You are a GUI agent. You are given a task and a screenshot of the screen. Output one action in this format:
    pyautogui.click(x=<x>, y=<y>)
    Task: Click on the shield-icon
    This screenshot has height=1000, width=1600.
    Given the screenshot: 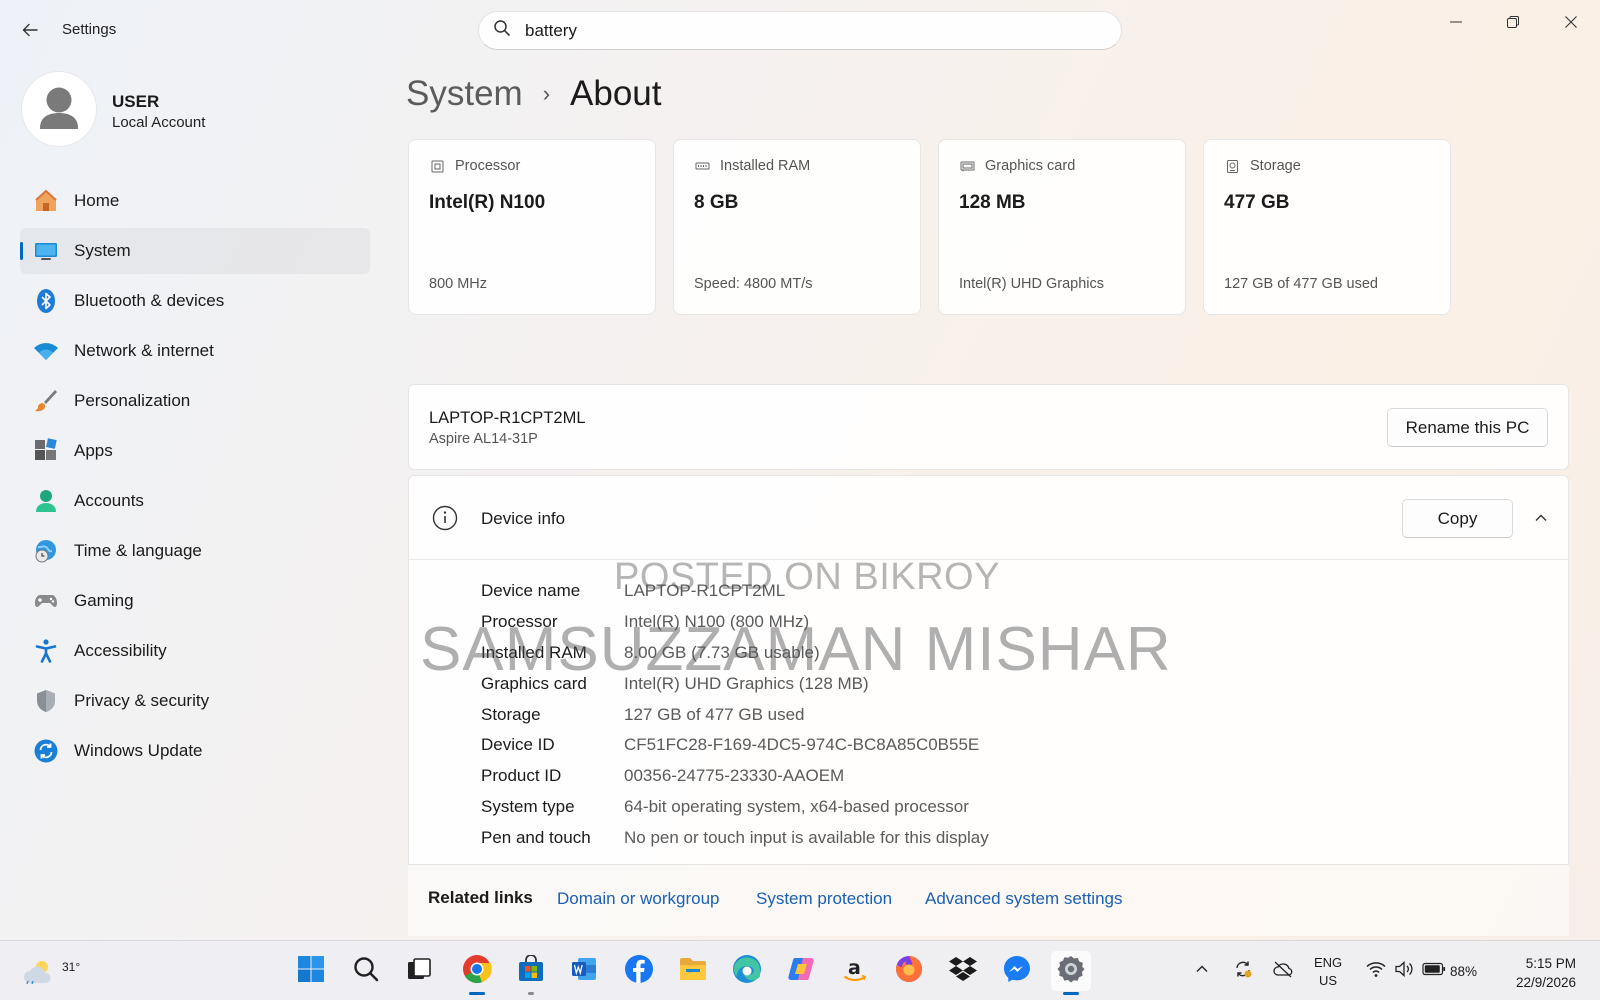 What is the action you would take?
    pyautogui.click(x=46, y=701)
    